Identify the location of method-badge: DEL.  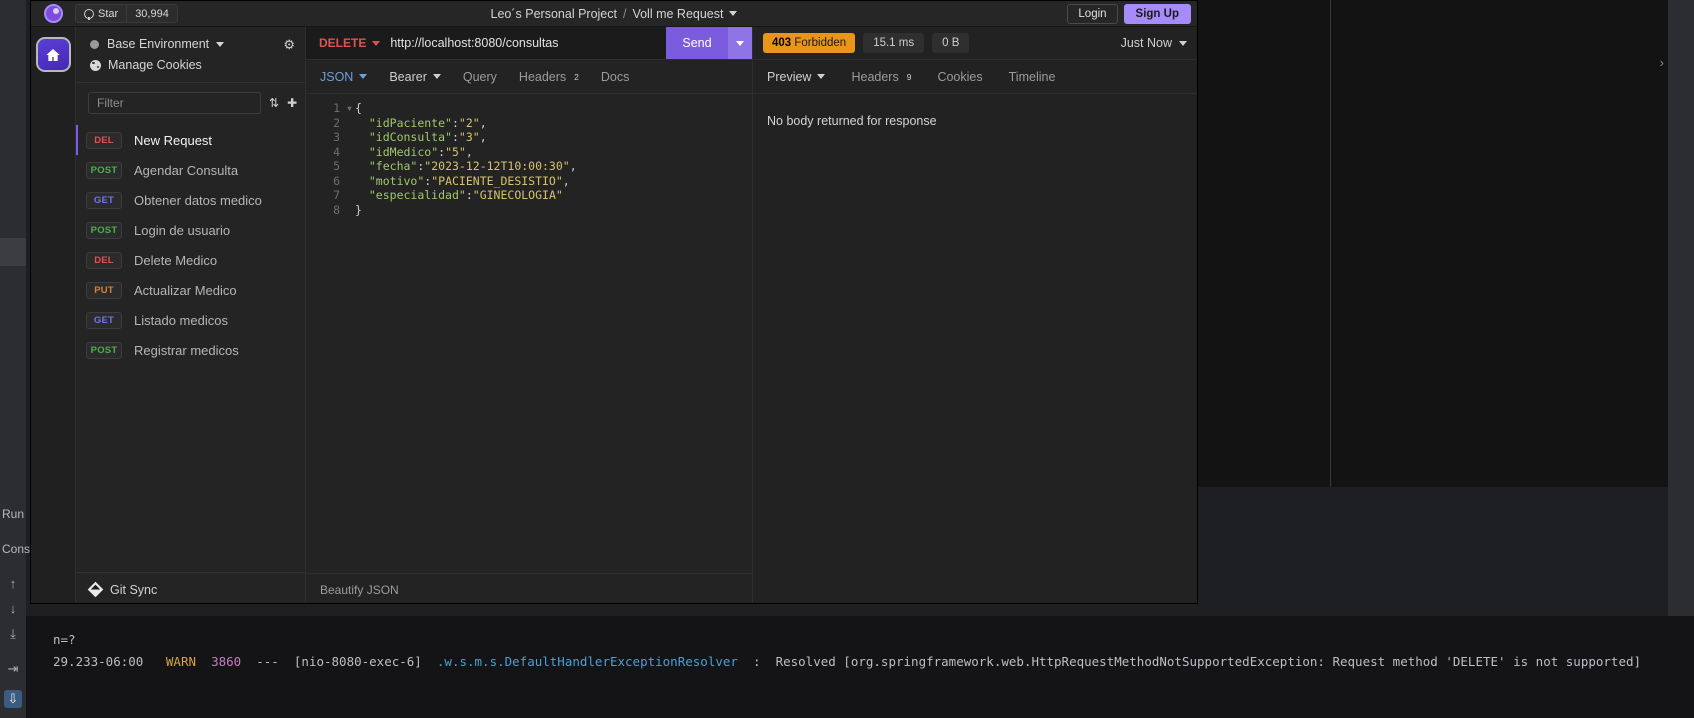
(104, 140).